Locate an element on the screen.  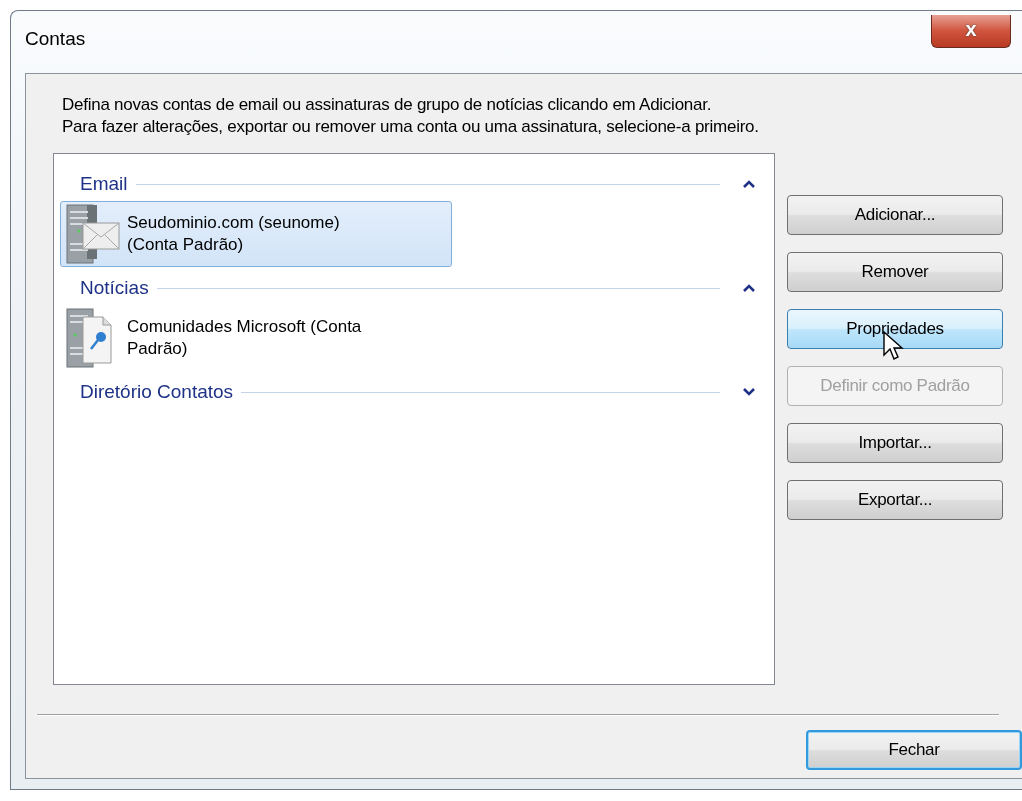
instructions-text: Defina novas contas de email ou assinaturas de grupo de notícias clicando em Adicionar. Para fazer alterações, exportar ou remover uma conta ou uma assinatura, selecione-a primeiro. is located at coordinates (410, 116).